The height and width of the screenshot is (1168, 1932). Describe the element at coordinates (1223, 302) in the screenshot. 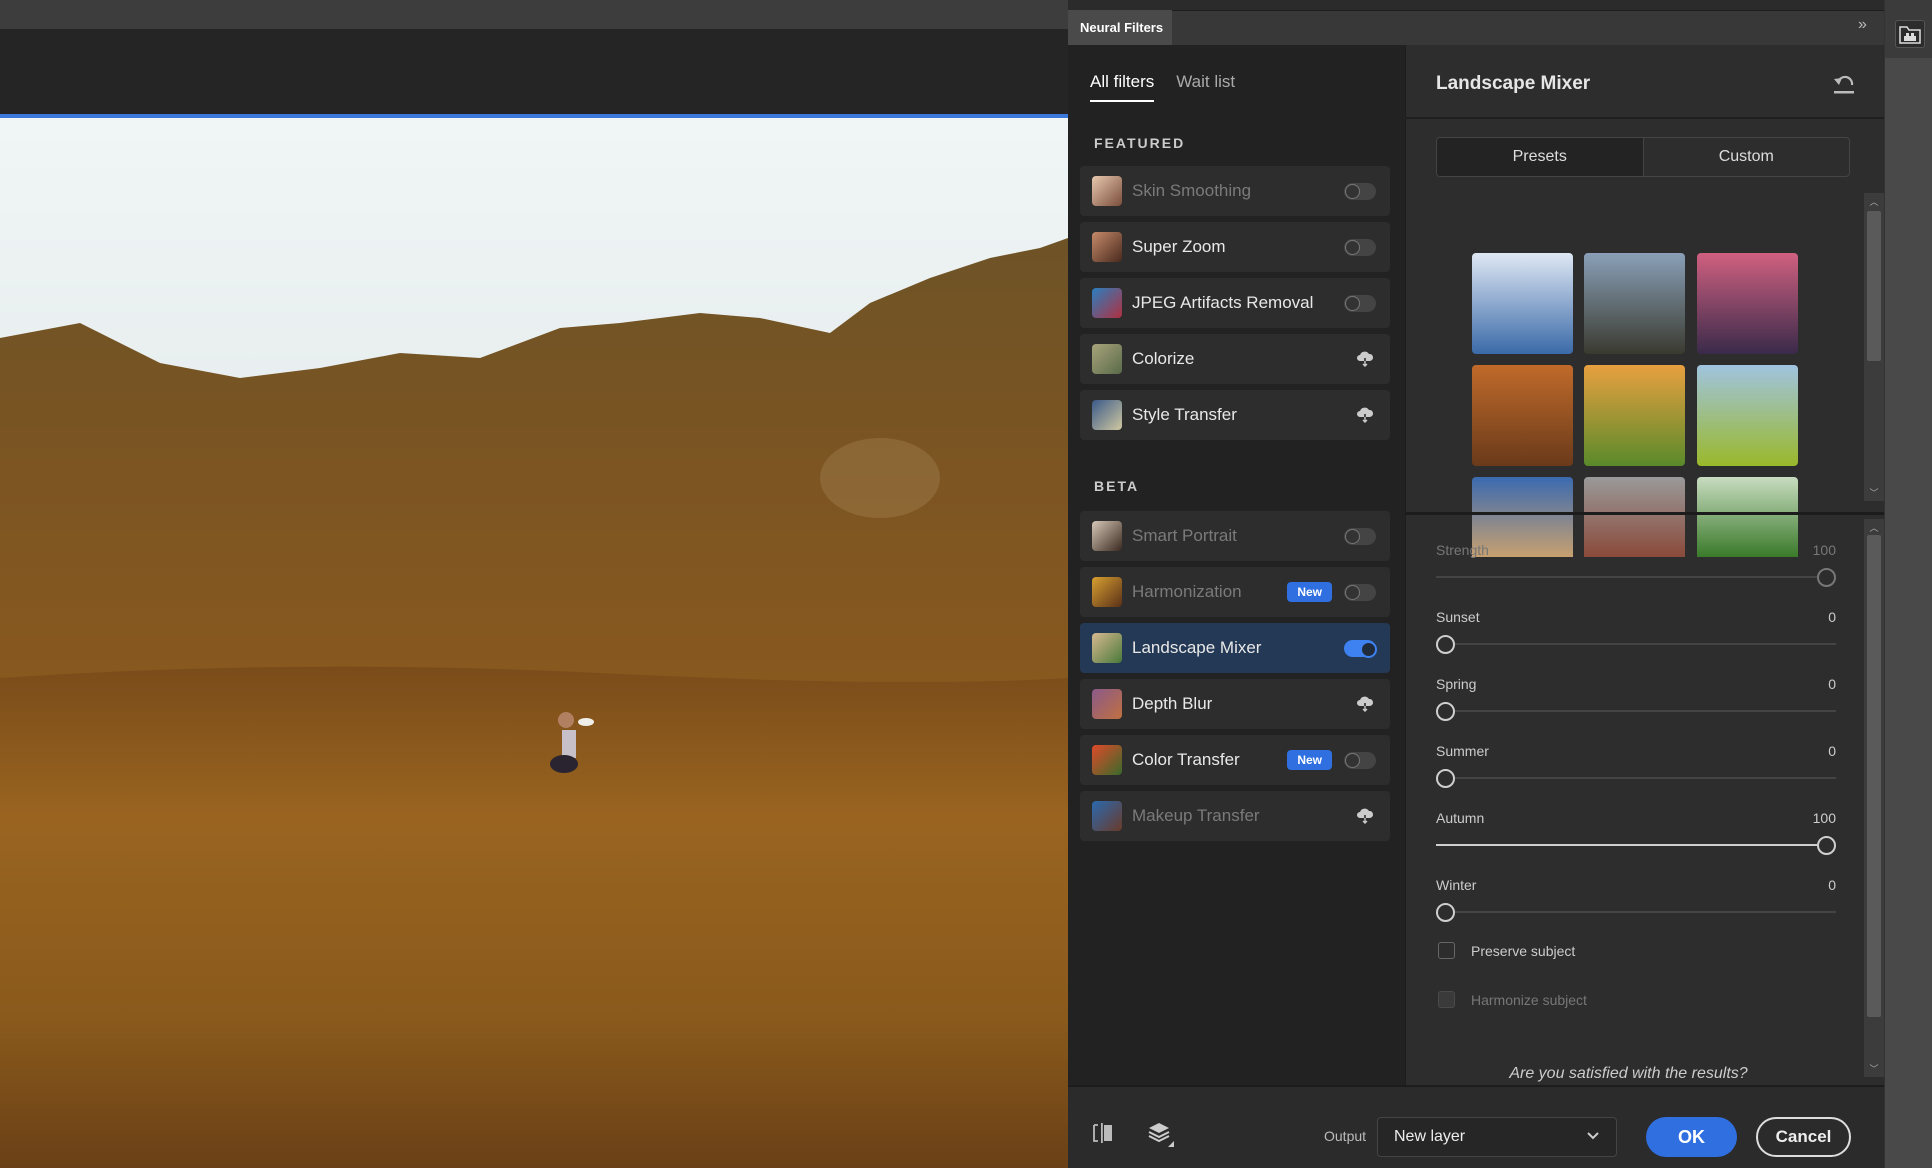

I see `filter-name: JPEG Artifacts Removal` at that location.